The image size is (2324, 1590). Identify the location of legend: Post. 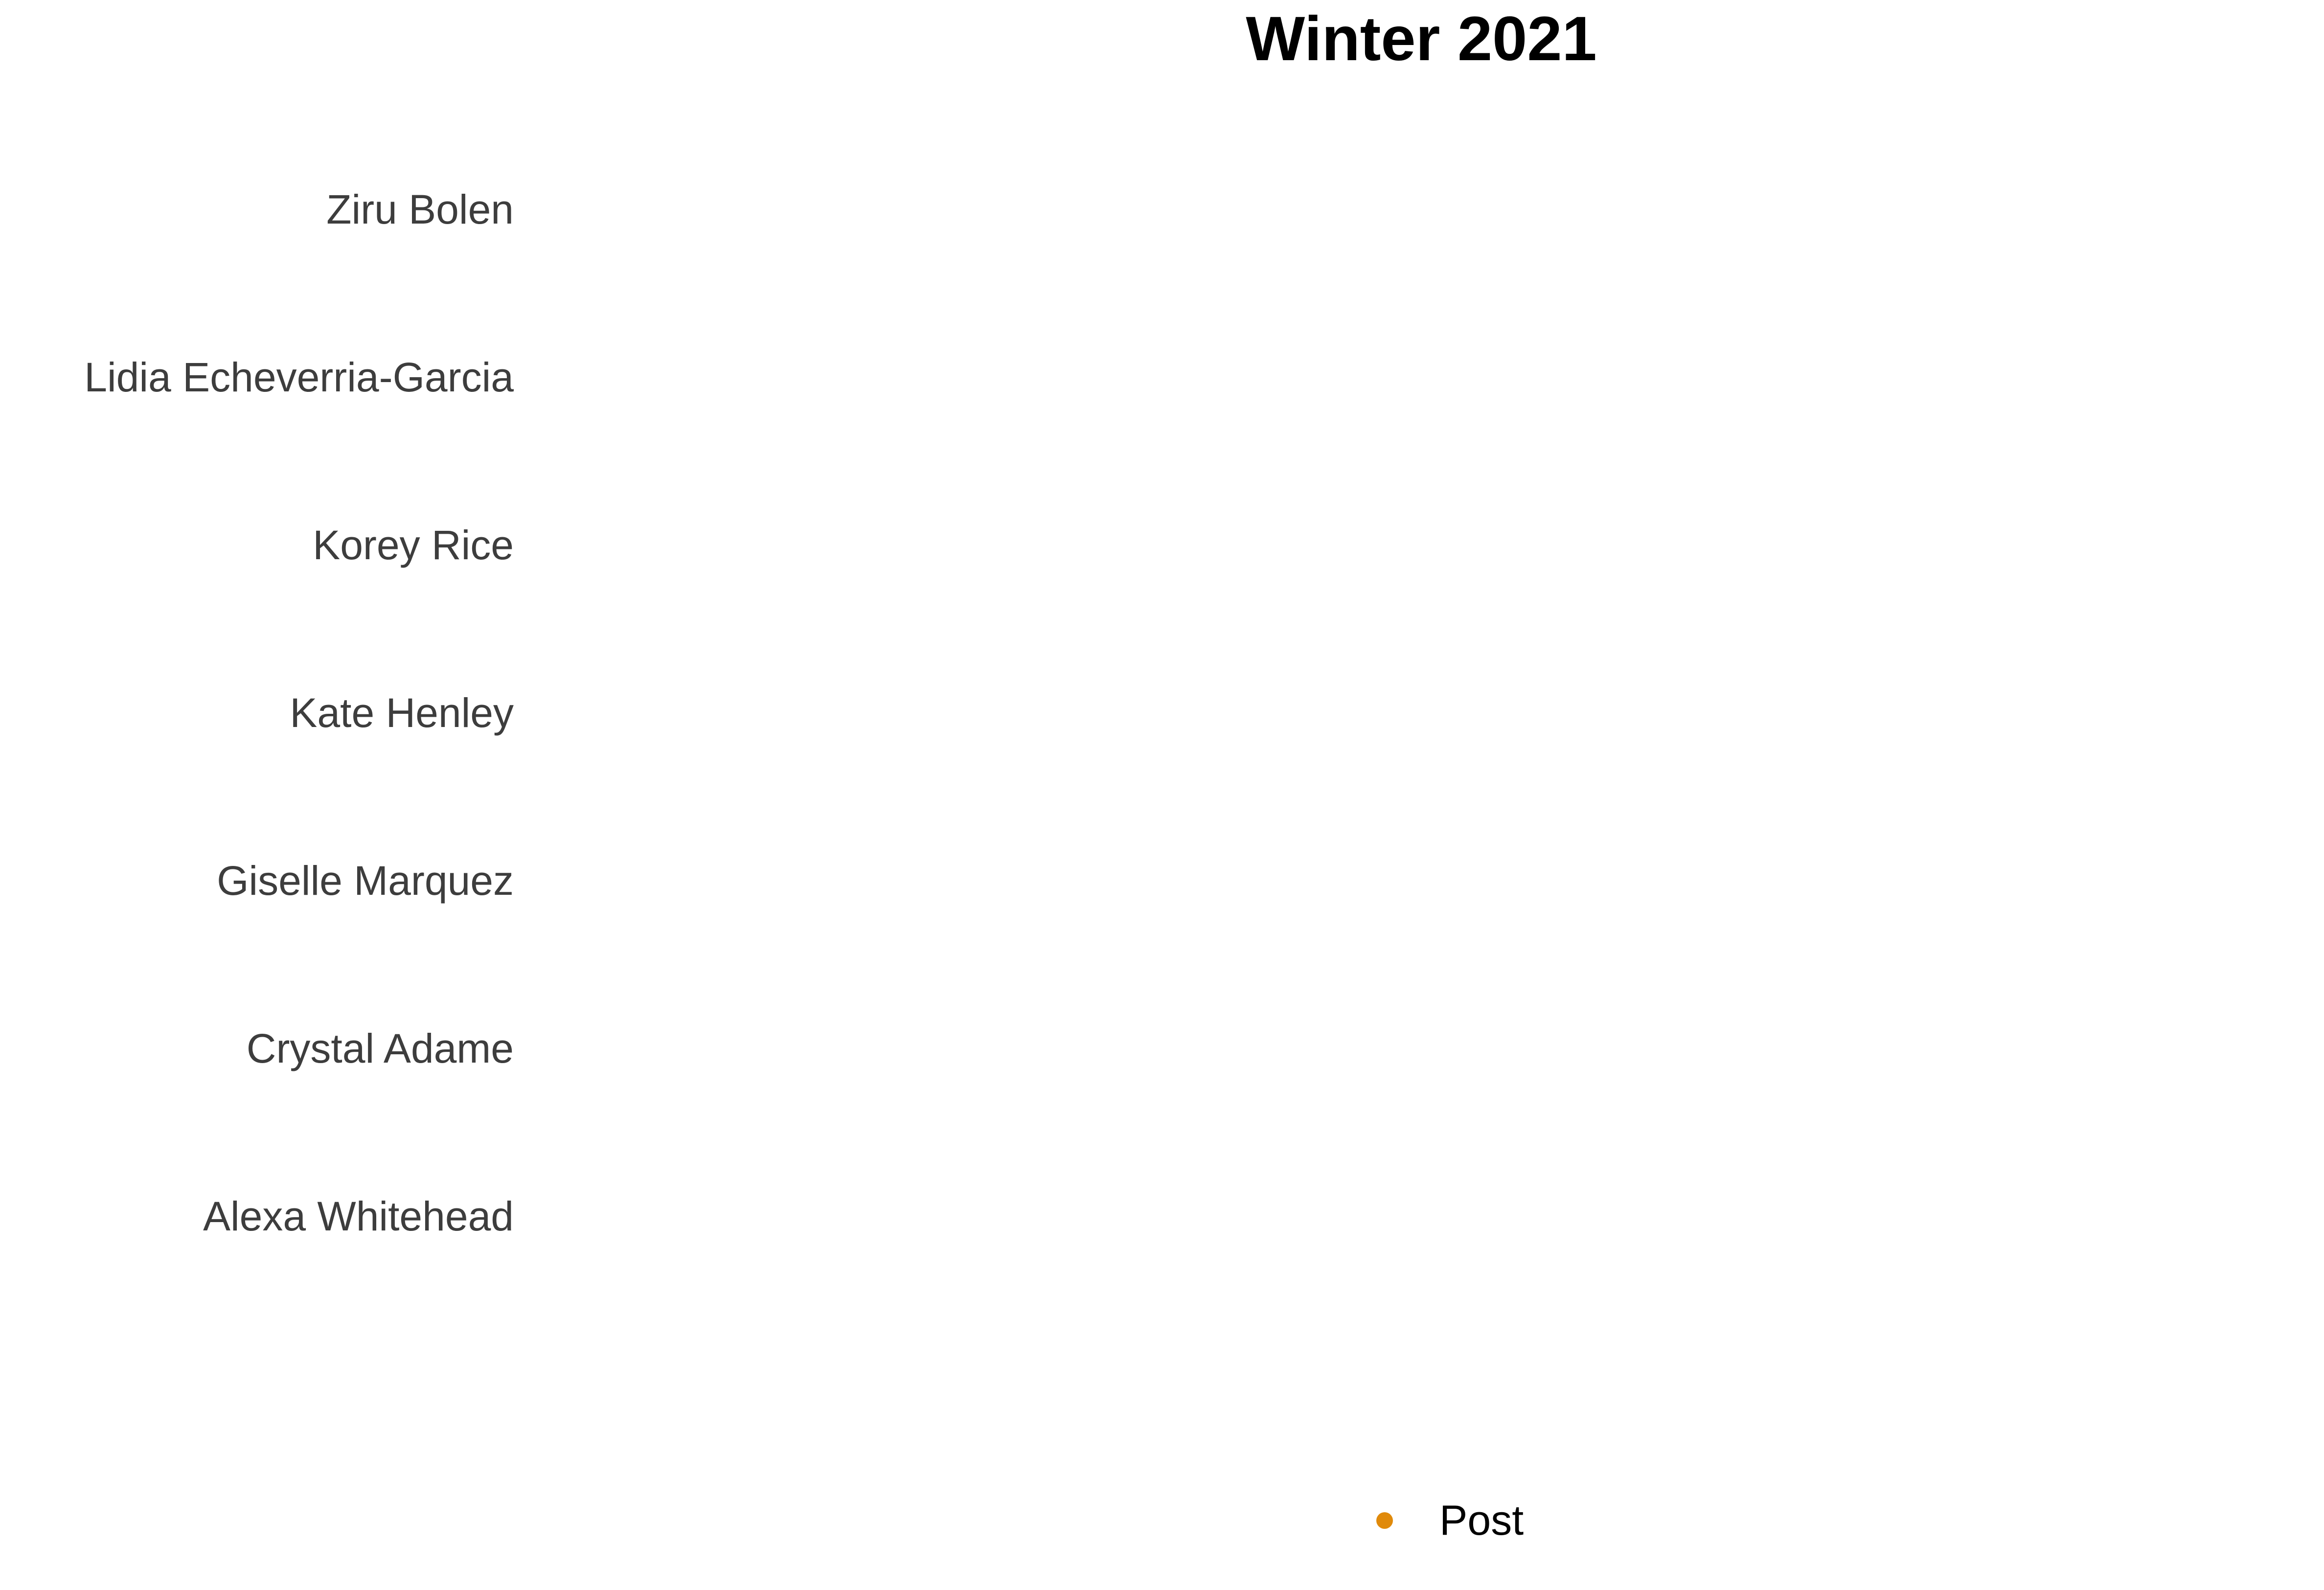
(1450, 1521).